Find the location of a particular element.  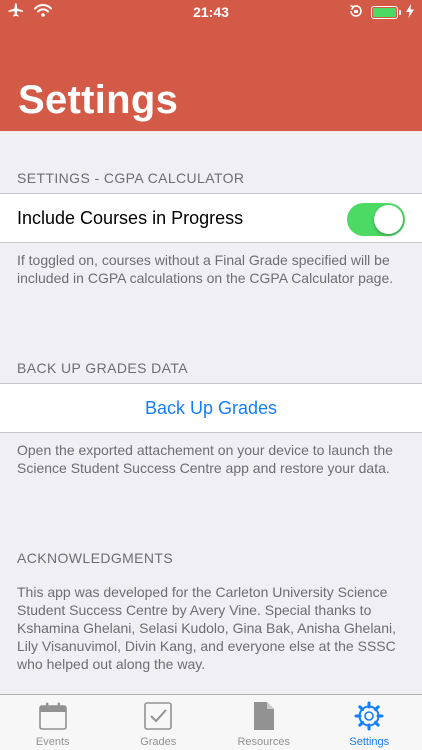

section-header-backup: BACK UP GRADES DATA is located at coordinates (102, 368).